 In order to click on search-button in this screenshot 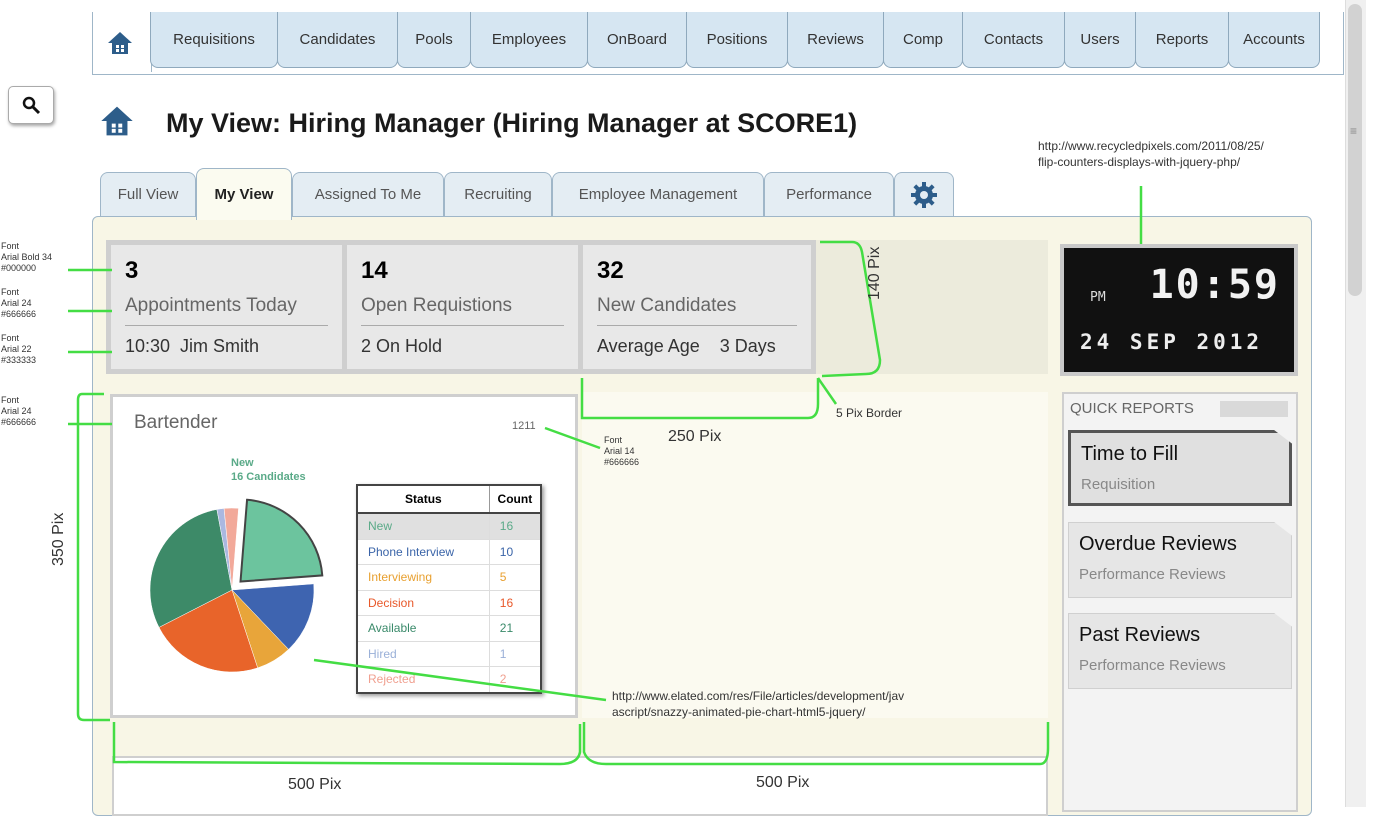, I will do `click(31, 105)`.